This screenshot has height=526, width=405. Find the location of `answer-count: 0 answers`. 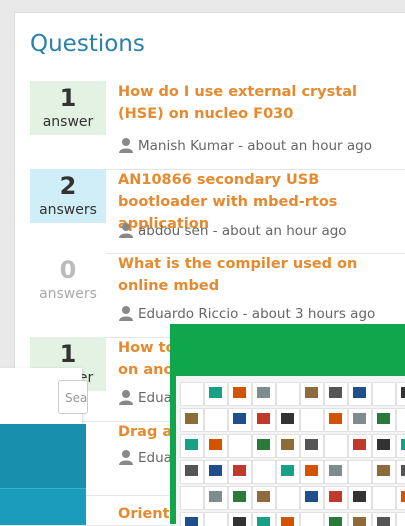

answer-count: 0 answers is located at coordinates (68, 280).